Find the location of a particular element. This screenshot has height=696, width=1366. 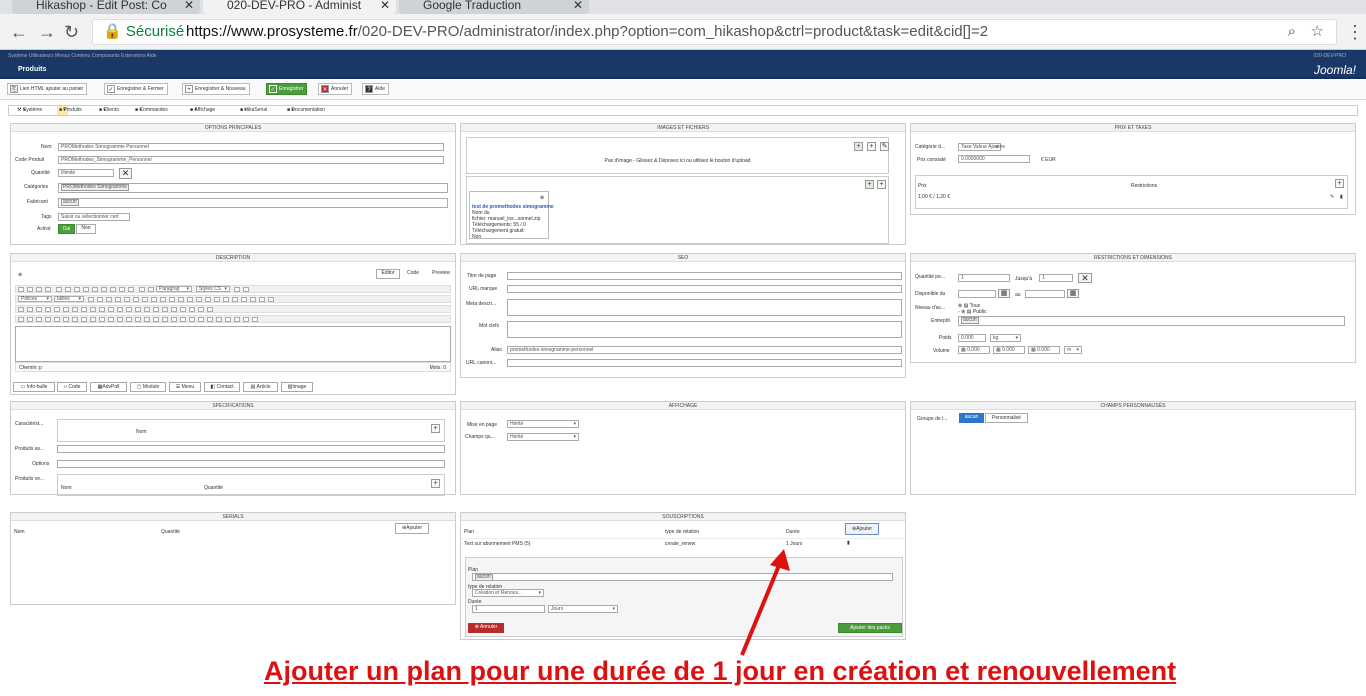

tab-code: Code is located at coordinates (413, 274).